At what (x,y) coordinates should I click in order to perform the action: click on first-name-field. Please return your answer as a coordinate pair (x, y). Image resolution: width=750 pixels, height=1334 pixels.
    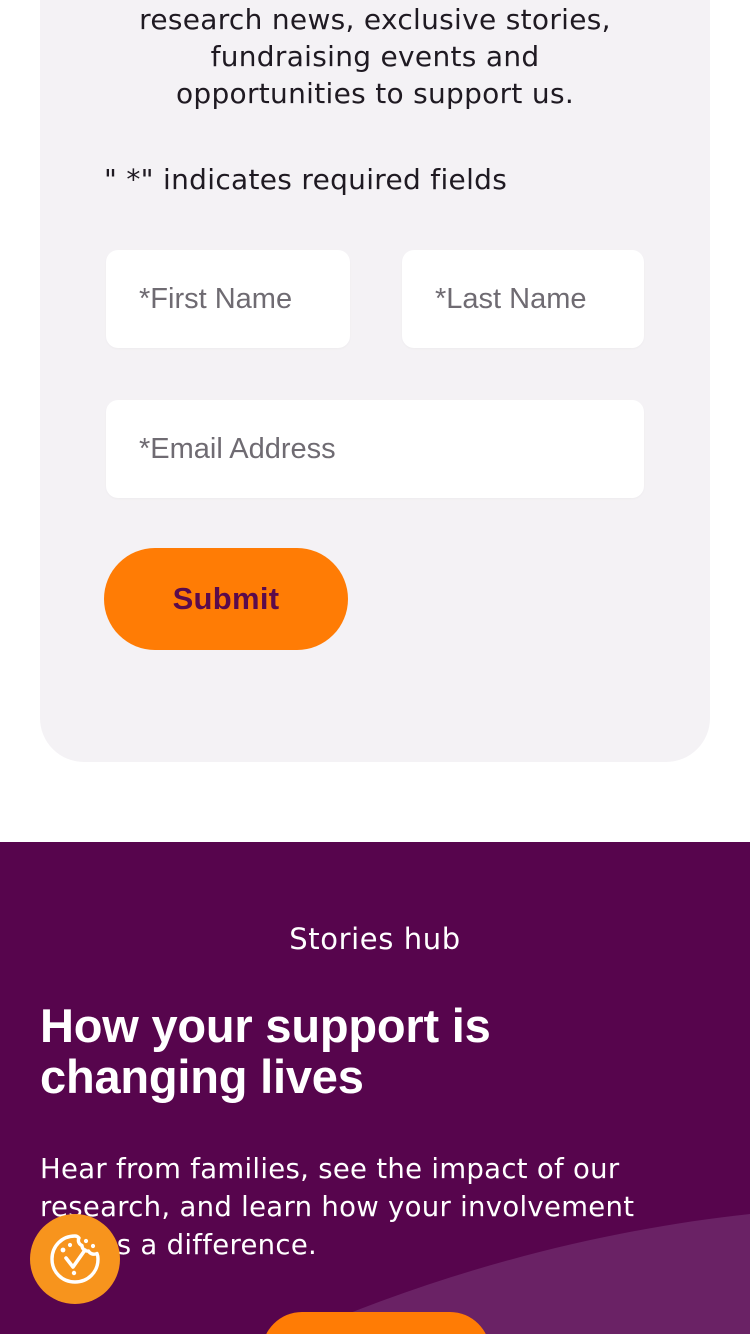
    Looking at the image, I should click on (228, 299).